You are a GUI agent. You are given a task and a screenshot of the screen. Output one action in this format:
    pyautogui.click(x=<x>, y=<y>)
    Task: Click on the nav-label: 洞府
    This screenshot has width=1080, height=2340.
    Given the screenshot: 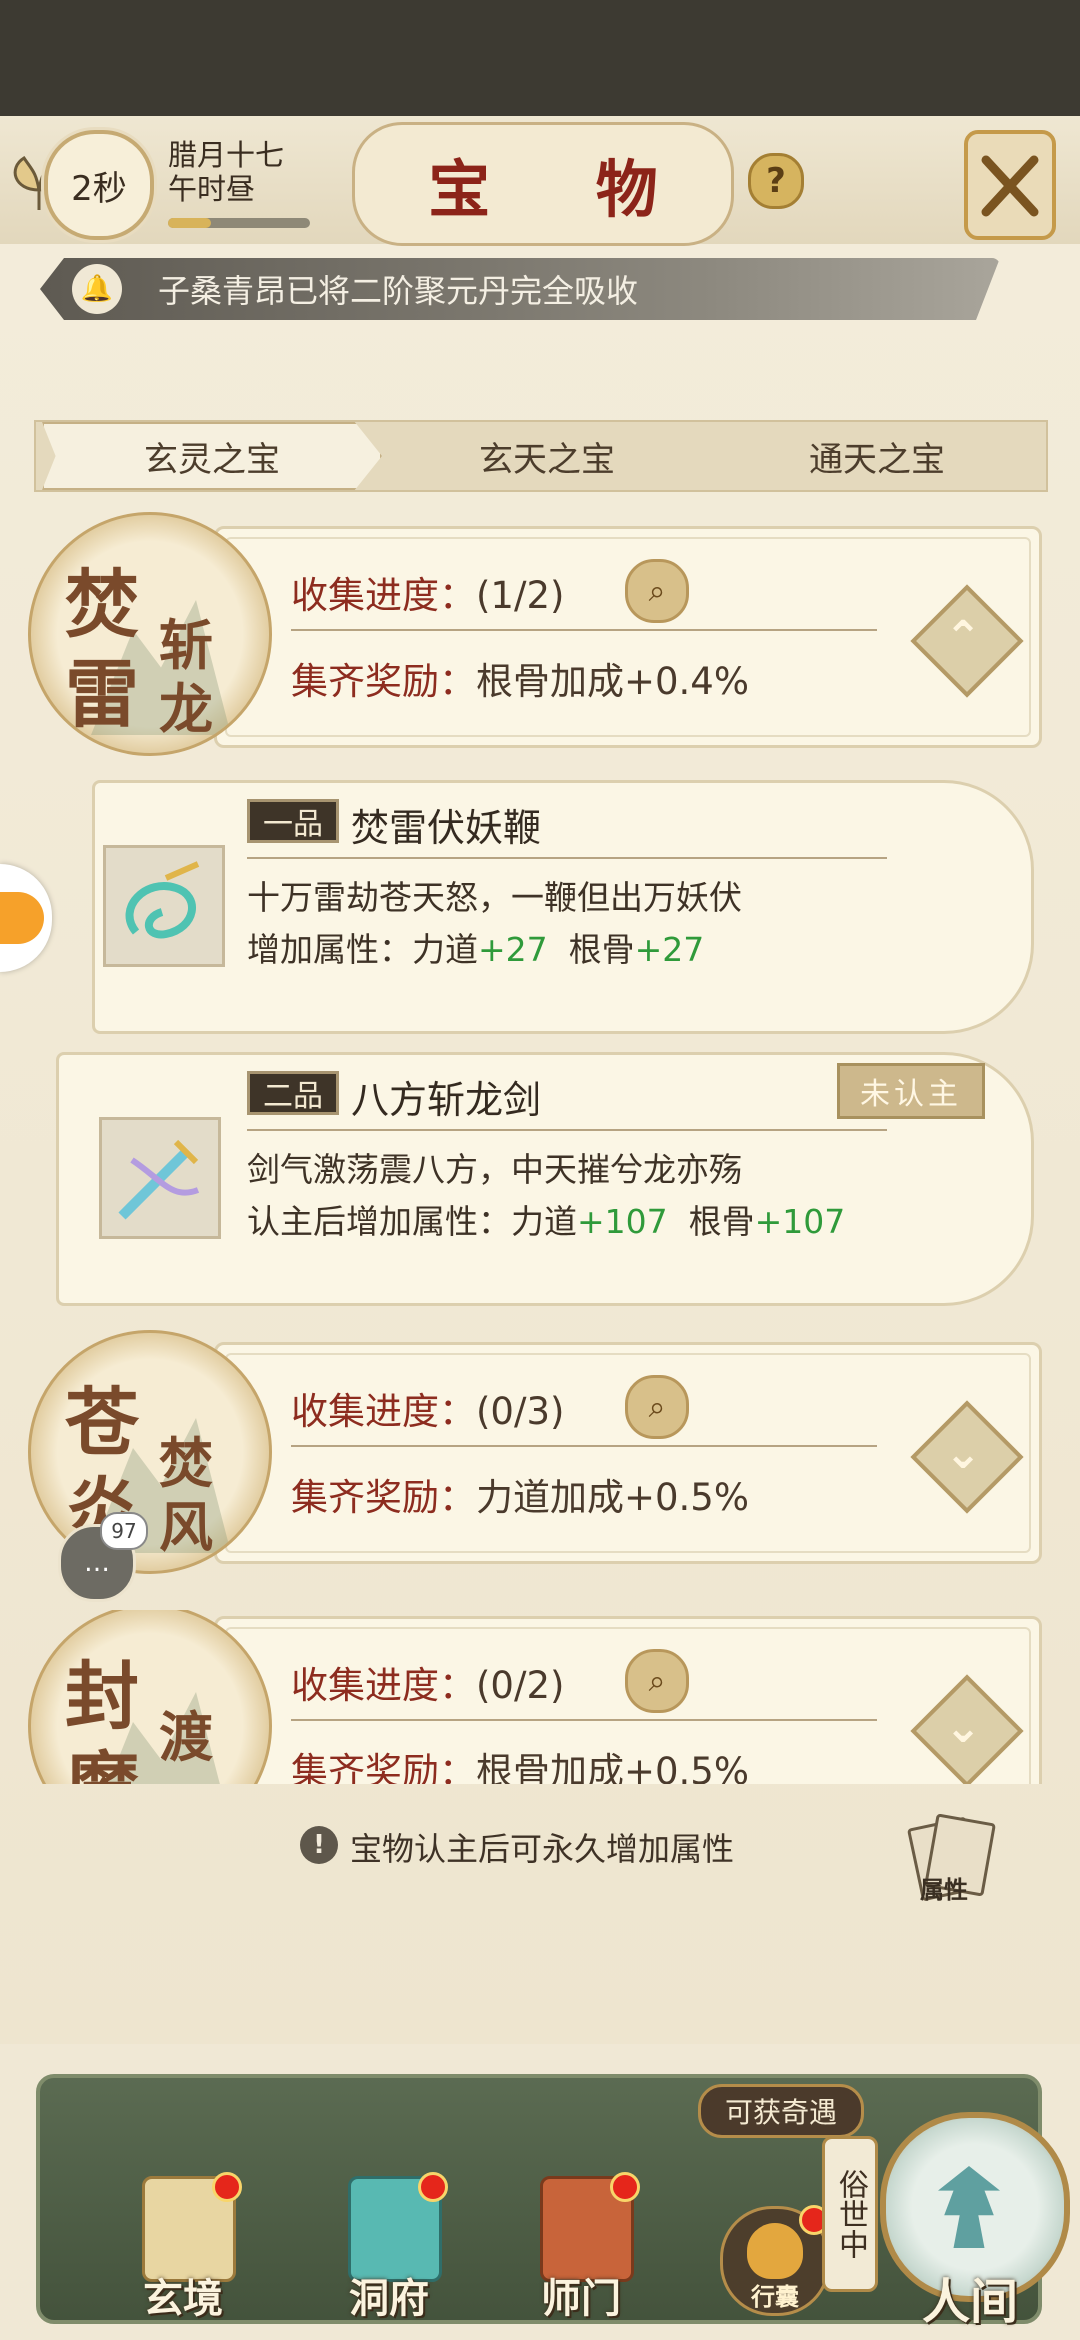 What is the action you would take?
    pyautogui.click(x=389, y=2298)
    